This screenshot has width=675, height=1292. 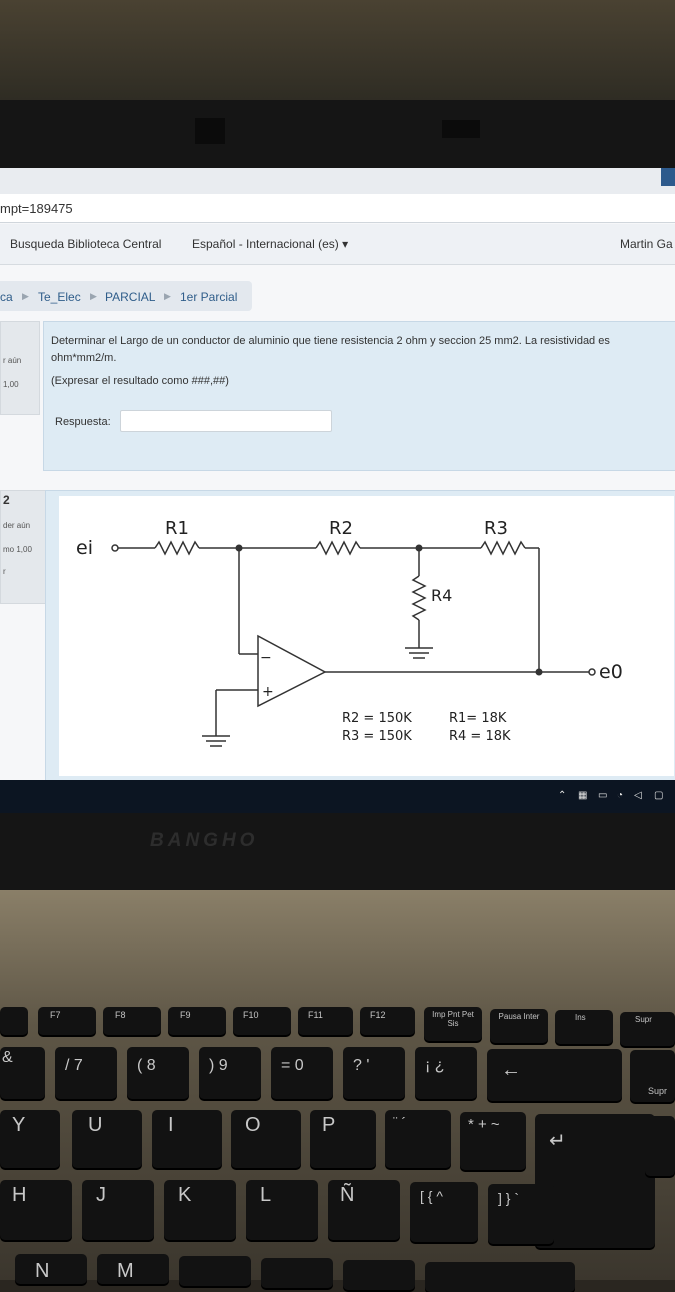 What do you see at coordinates (67, 1021) in the screenshot?
I see `key-f7: F7` at bounding box center [67, 1021].